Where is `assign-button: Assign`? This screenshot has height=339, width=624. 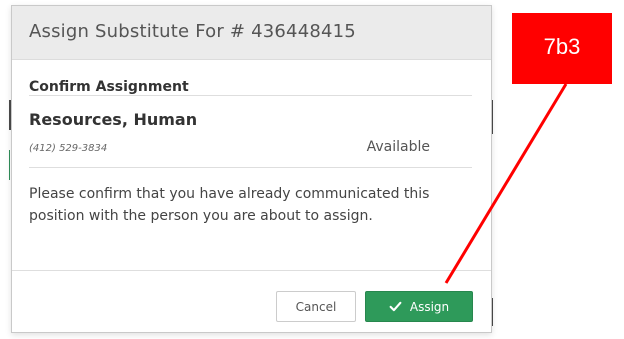 assign-button: Assign is located at coordinates (419, 306).